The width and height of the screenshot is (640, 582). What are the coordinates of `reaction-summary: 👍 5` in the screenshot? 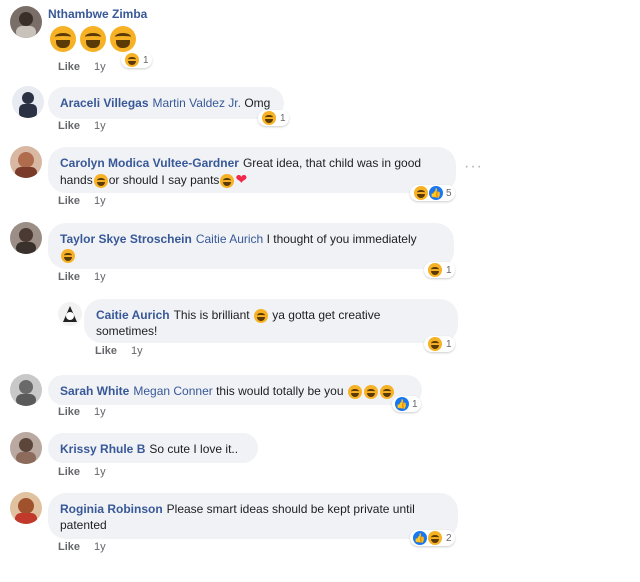 It's located at (432, 193).